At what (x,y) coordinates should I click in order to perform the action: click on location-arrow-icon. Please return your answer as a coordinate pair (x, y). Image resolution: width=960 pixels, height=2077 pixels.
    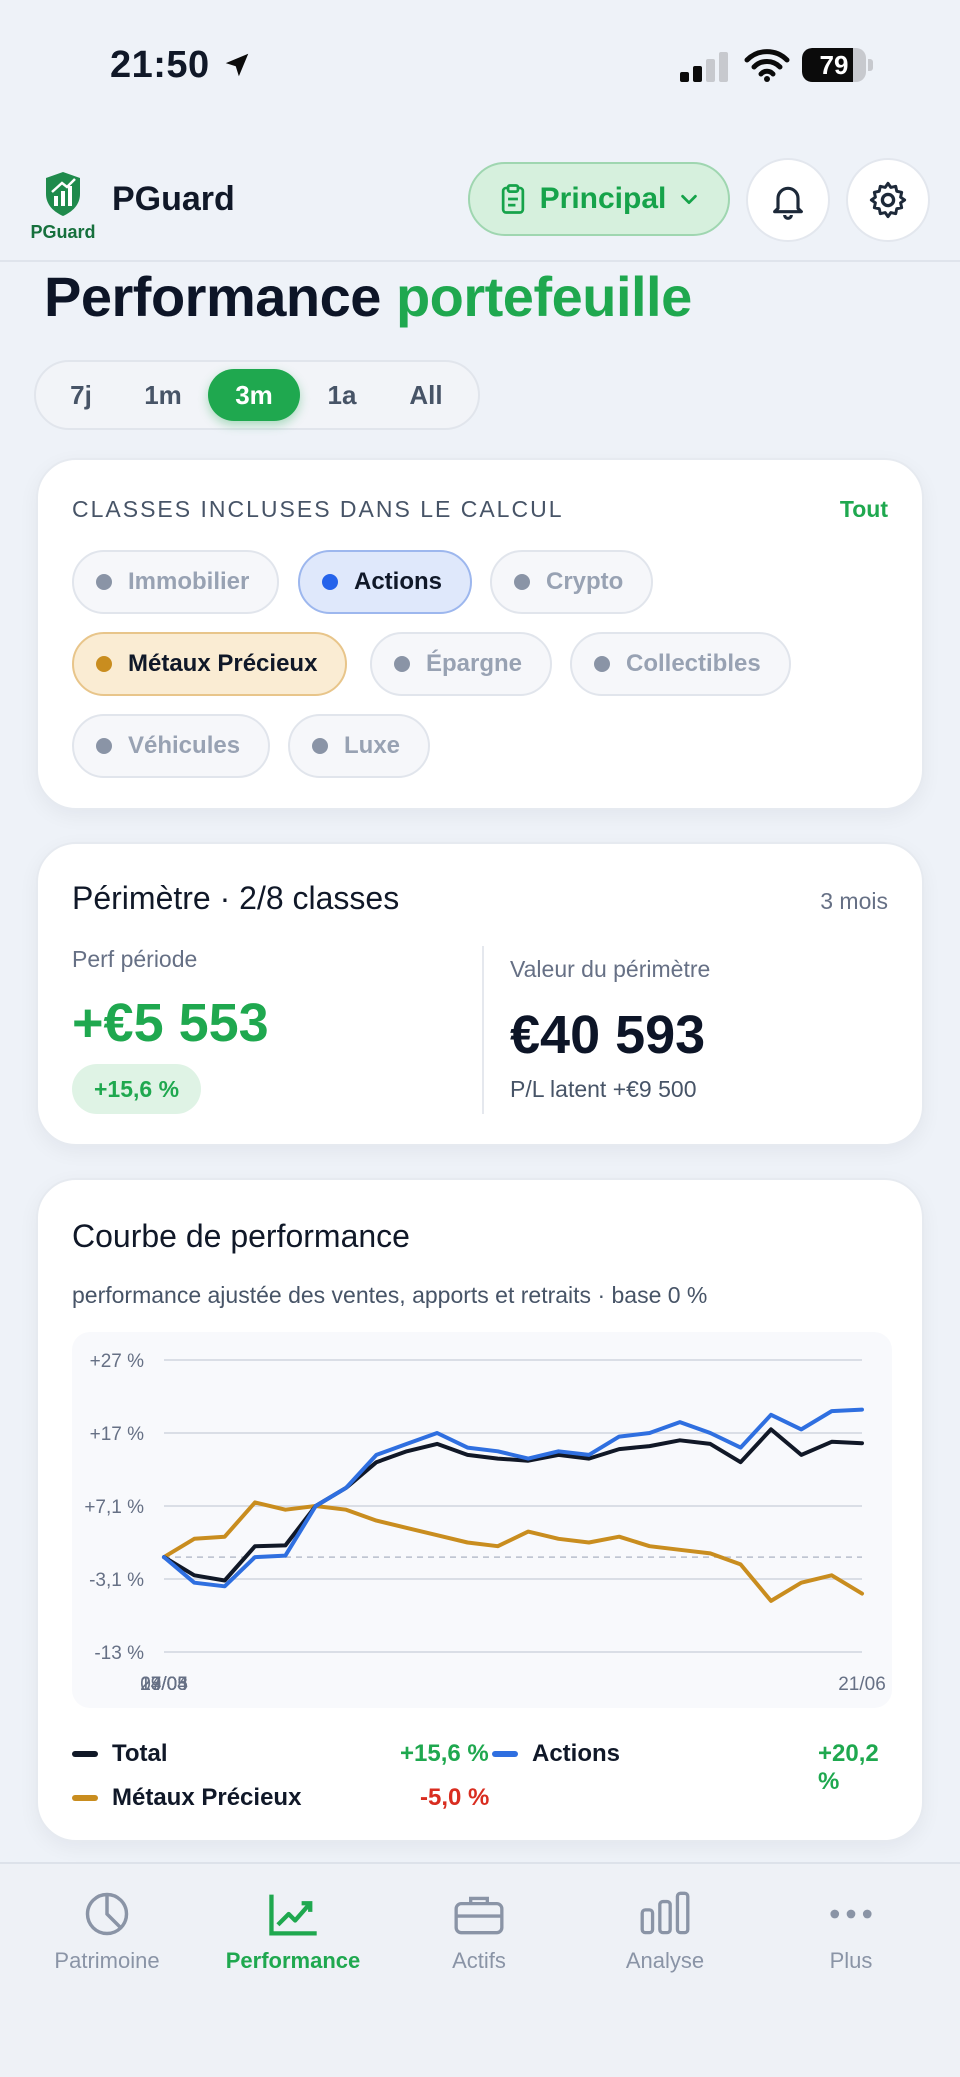
    Looking at the image, I should click on (237, 65).